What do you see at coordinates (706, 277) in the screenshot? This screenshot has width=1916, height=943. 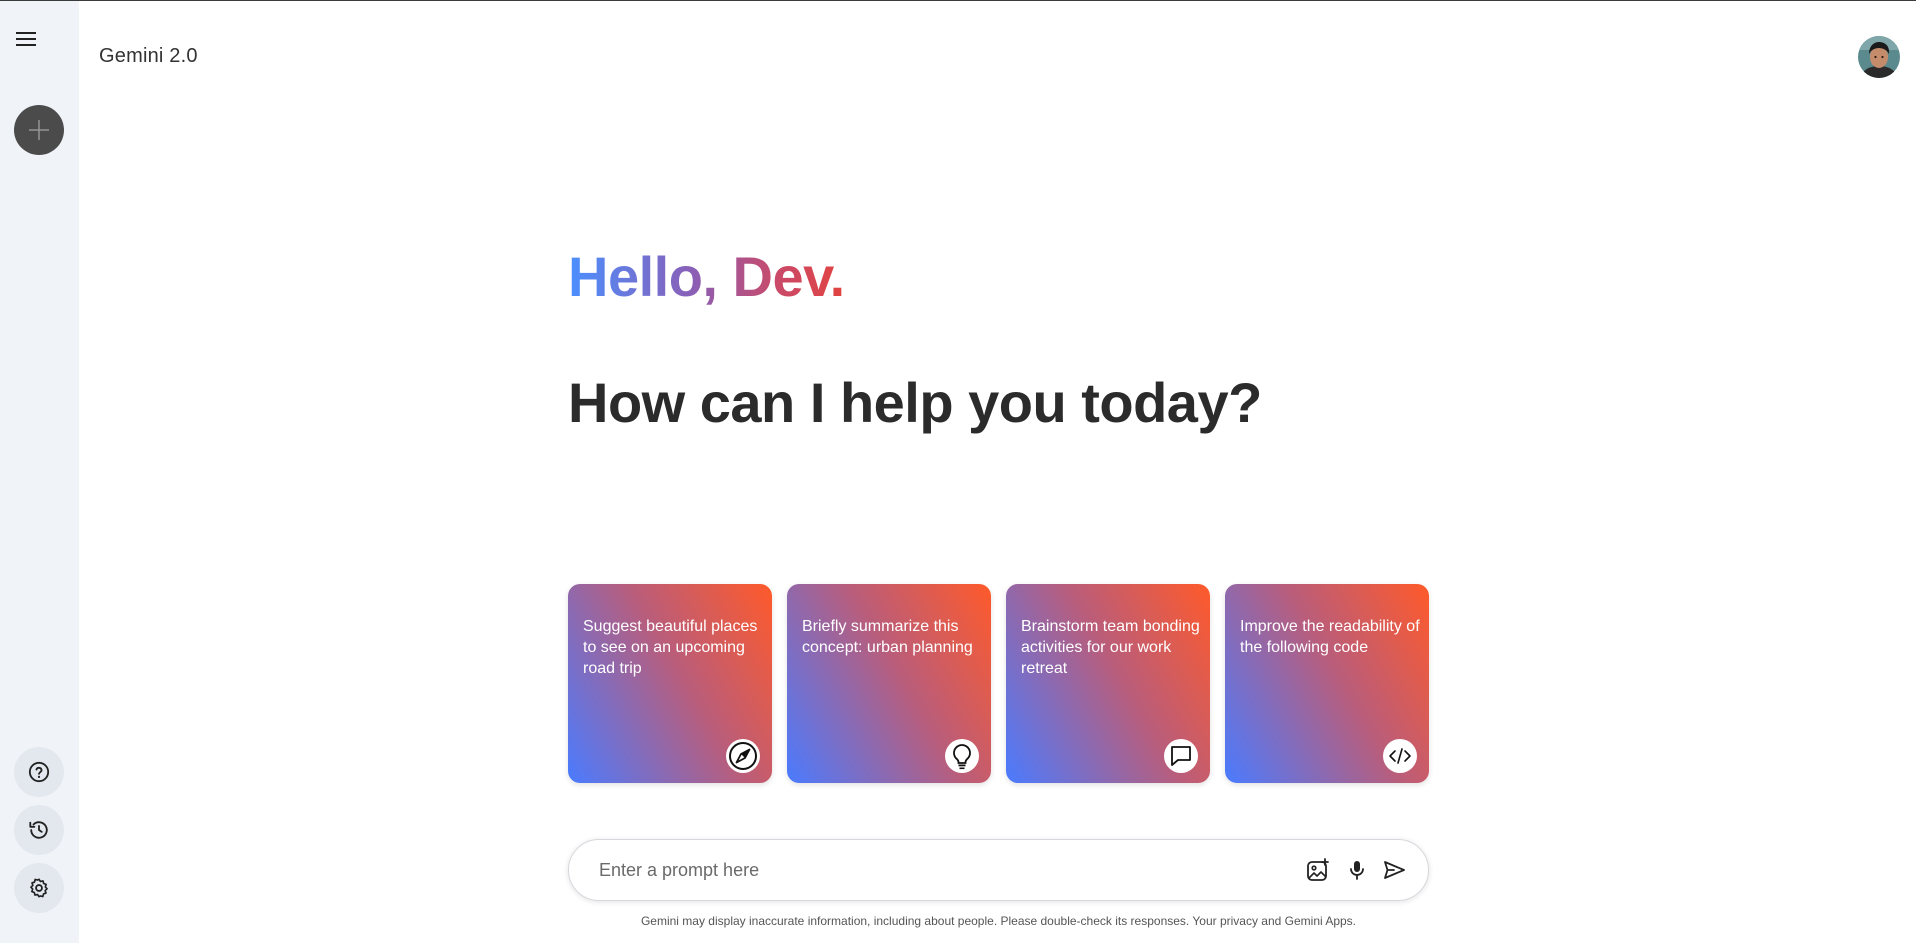 I see `greeting: Hello, Dev.` at bounding box center [706, 277].